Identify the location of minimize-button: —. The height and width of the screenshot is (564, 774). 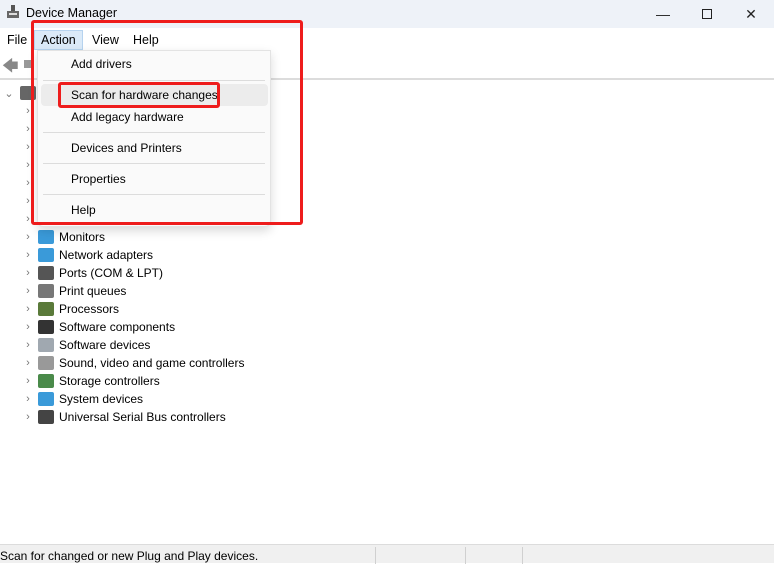
(663, 14).